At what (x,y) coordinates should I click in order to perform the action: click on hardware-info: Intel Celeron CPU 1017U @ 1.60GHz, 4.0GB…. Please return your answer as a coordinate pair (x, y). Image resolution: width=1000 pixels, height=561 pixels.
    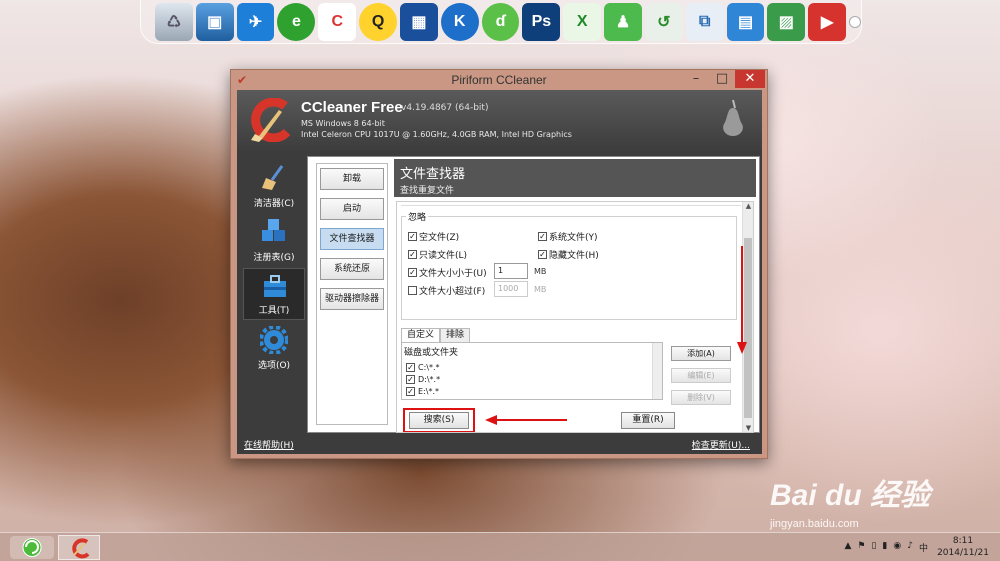
    Looking at the image, I should click on (436, 134).